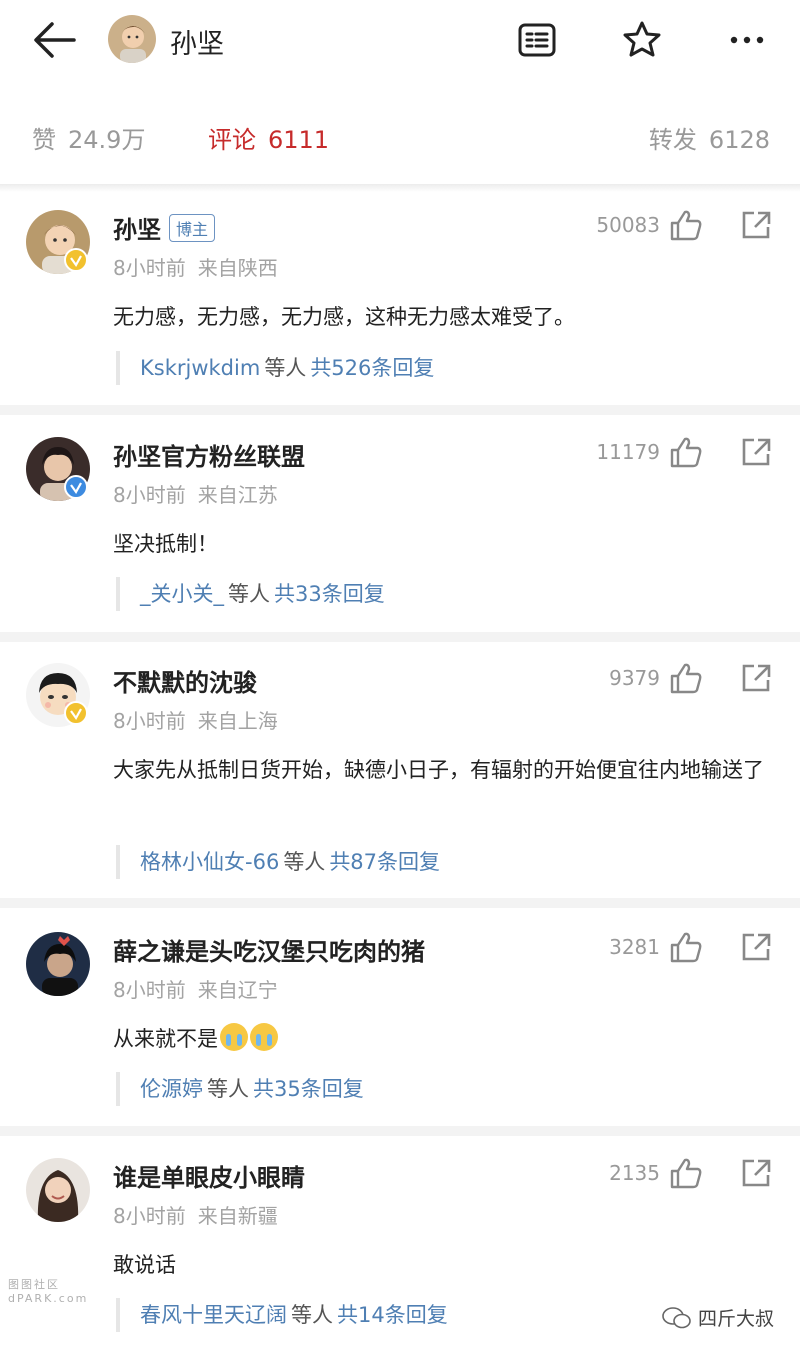  What do you see at coordinates (438, 770) in the screenshot?
I see `comment-text: 大家先从抵制日货开始，缺德小日子，有辐射的开始便宜往内地输送了` at bounding box center [438, 770].